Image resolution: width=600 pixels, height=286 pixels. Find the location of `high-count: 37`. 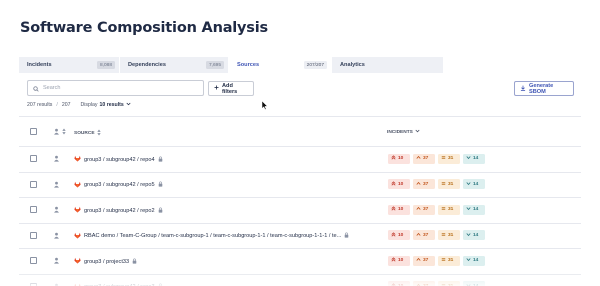

high-count: 37 is located at coordinates (426, 260).